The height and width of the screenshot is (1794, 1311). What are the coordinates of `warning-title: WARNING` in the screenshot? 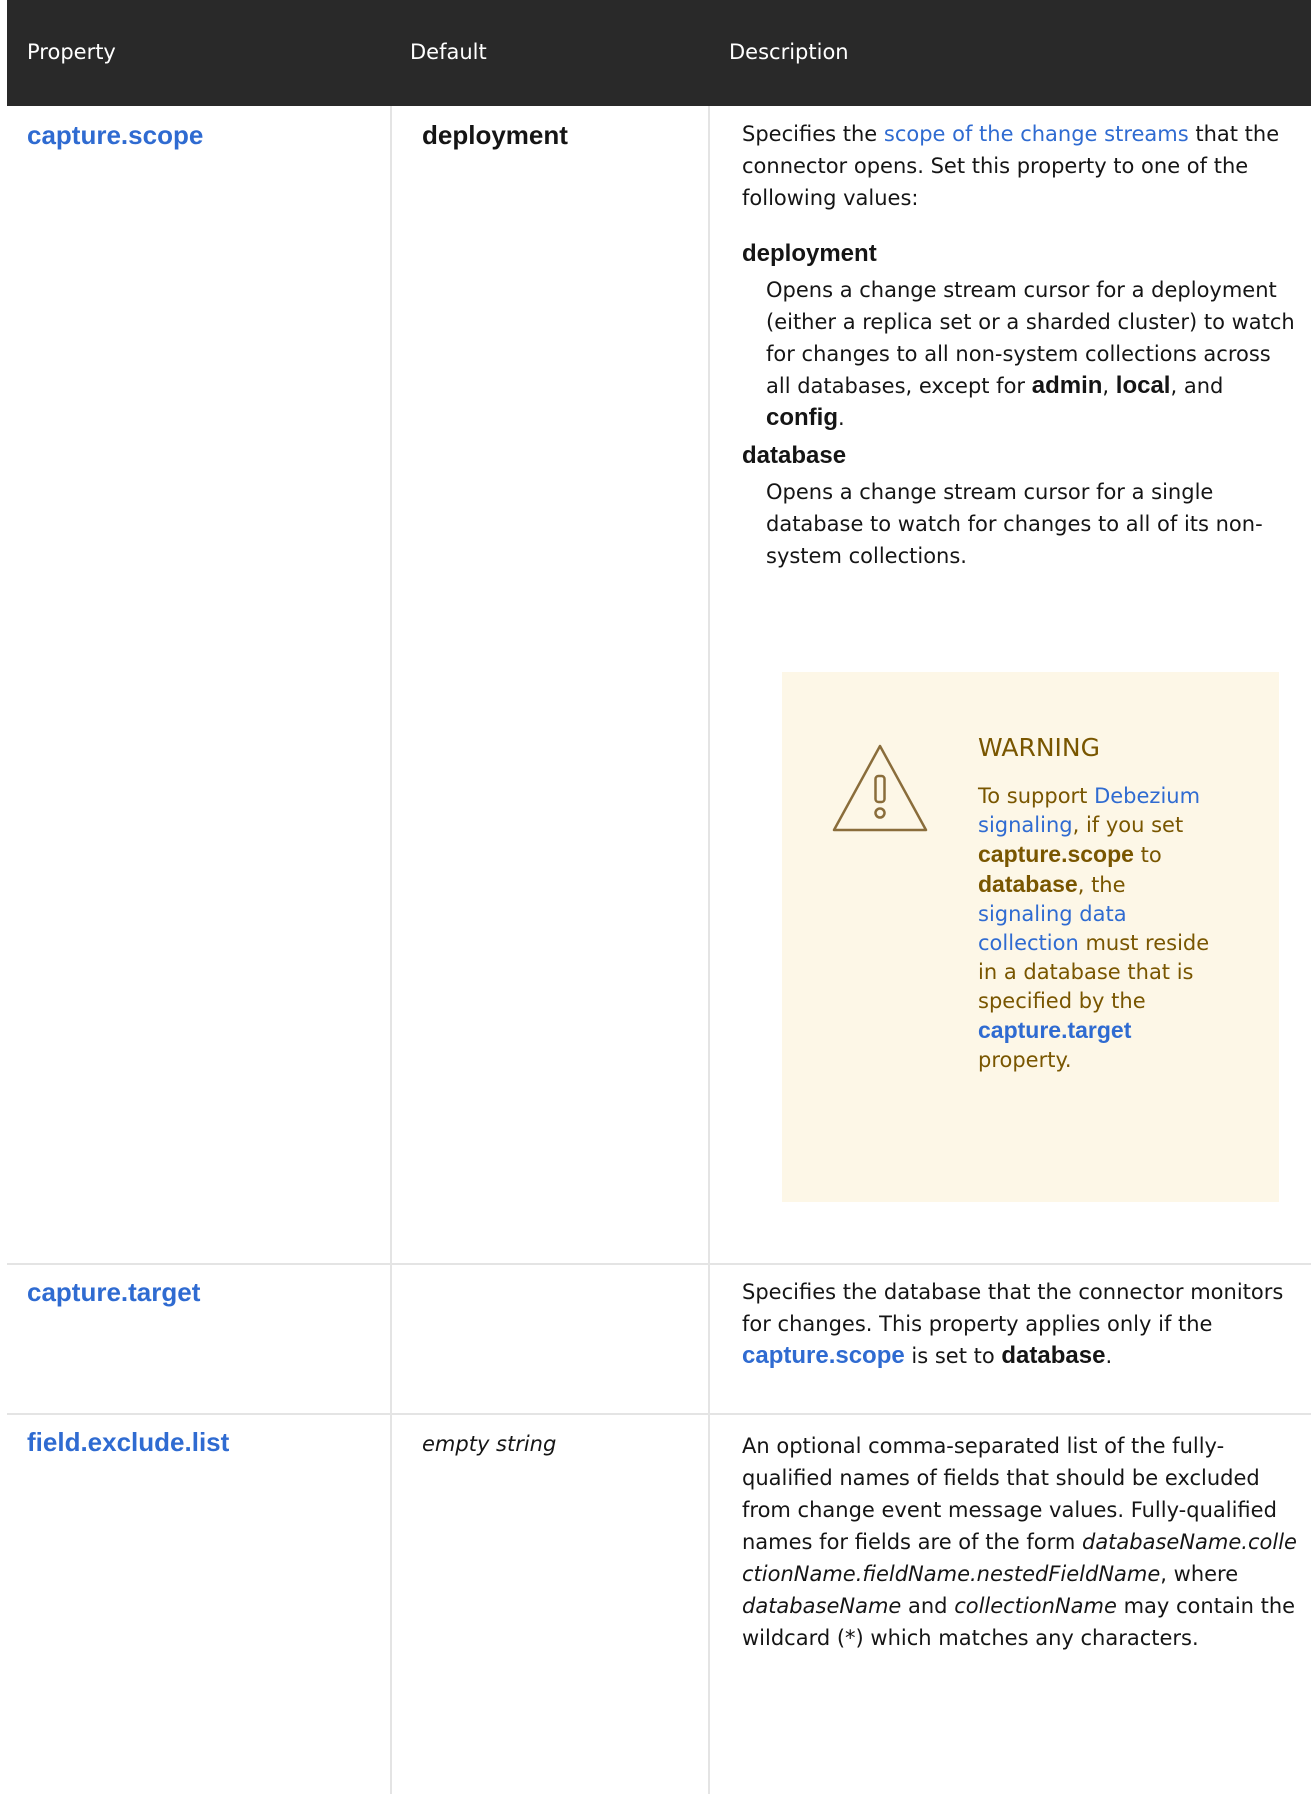 It's located at (1039, 747).